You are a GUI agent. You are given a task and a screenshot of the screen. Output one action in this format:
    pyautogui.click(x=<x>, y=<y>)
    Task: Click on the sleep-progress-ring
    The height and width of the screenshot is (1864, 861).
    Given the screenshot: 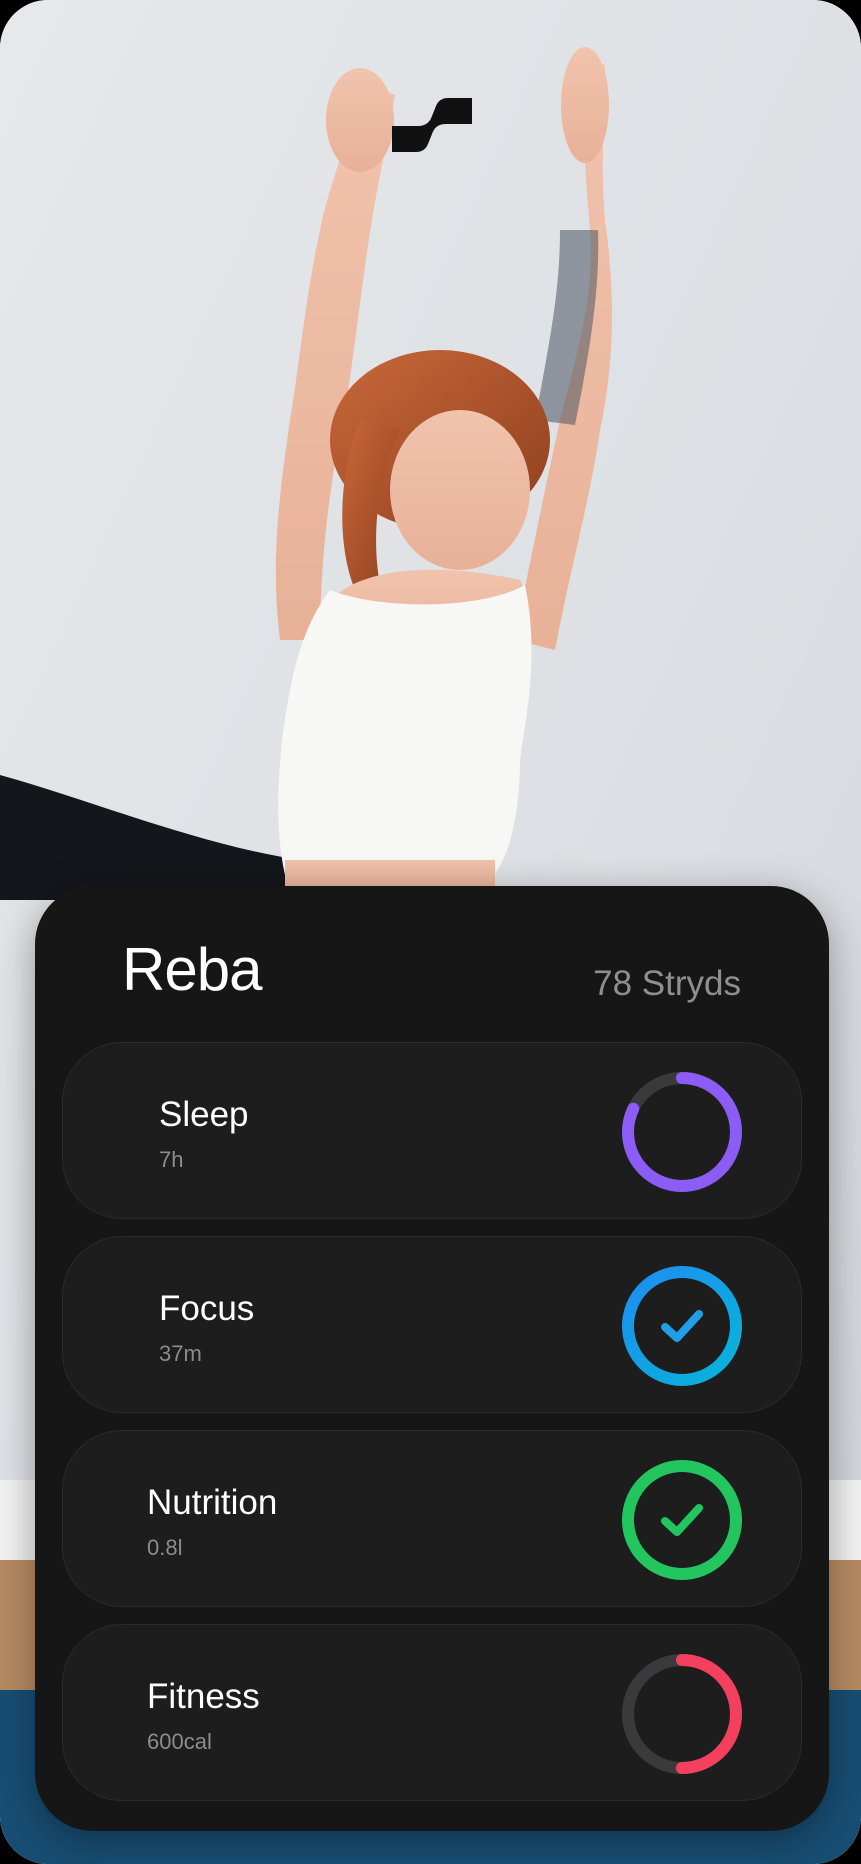 What is the action you would take?
    pyautogui.click(x=682, y=1132)
    